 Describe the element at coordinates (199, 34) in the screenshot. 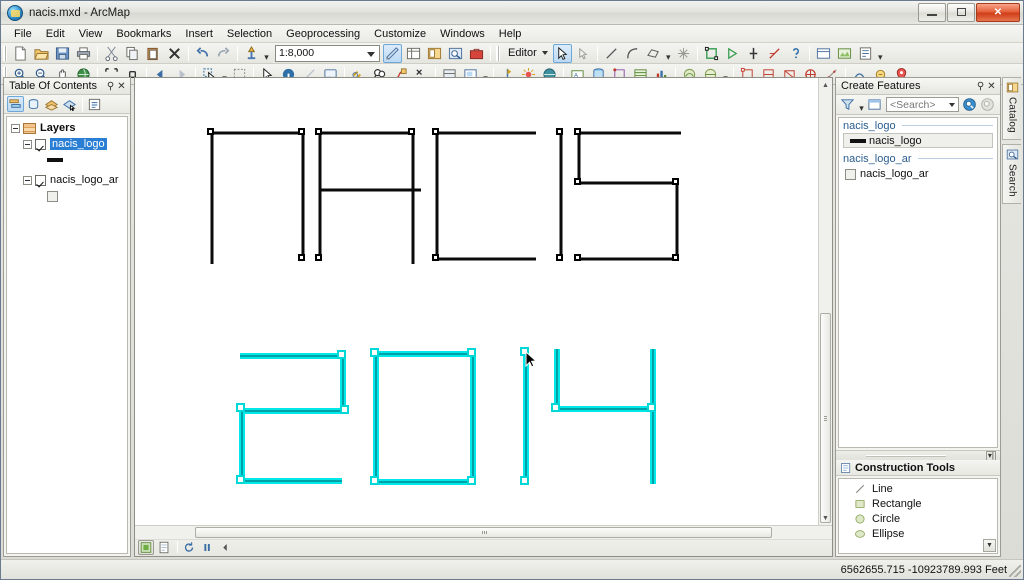

I see `menu-insert: Insert` at that location.